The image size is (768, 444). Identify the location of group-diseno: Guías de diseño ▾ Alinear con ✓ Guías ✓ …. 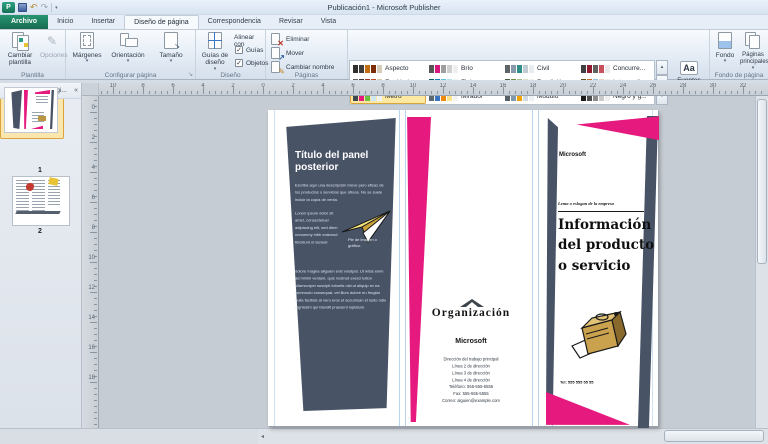
(232, 54).